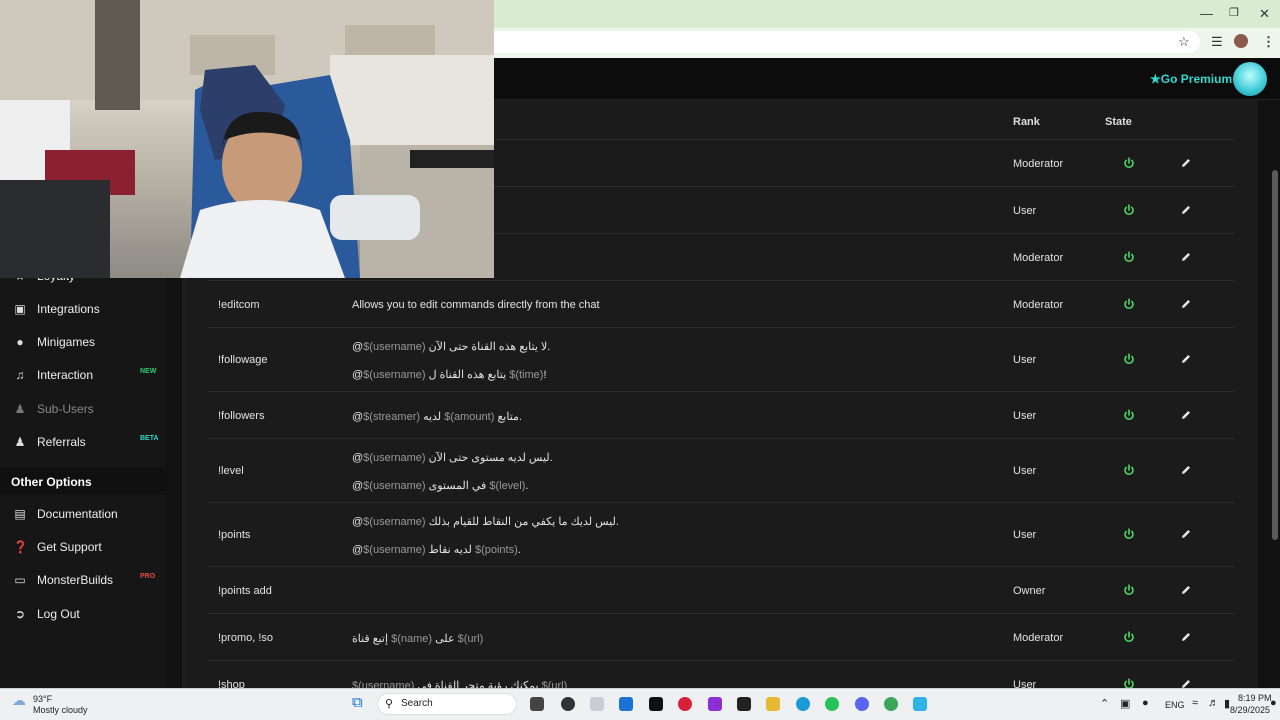  I want to click on restore-icon: ❐, so click(1234, 12).